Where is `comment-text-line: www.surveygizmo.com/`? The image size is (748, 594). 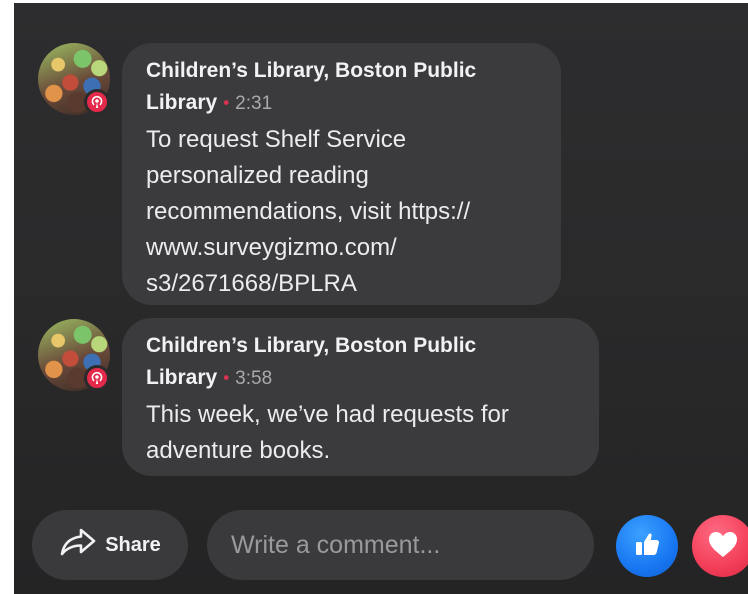
comment-text-line: www.surveygizmo.com/ is located at coordinates (341, 248).